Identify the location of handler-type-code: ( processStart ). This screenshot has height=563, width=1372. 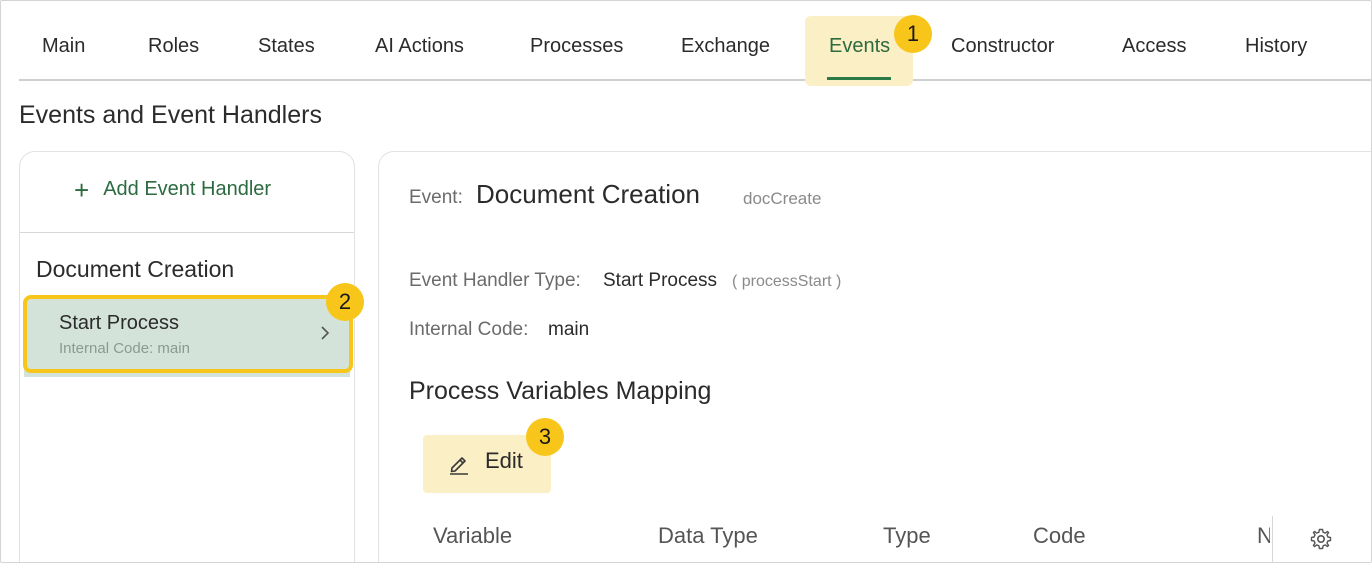
(787, 281).